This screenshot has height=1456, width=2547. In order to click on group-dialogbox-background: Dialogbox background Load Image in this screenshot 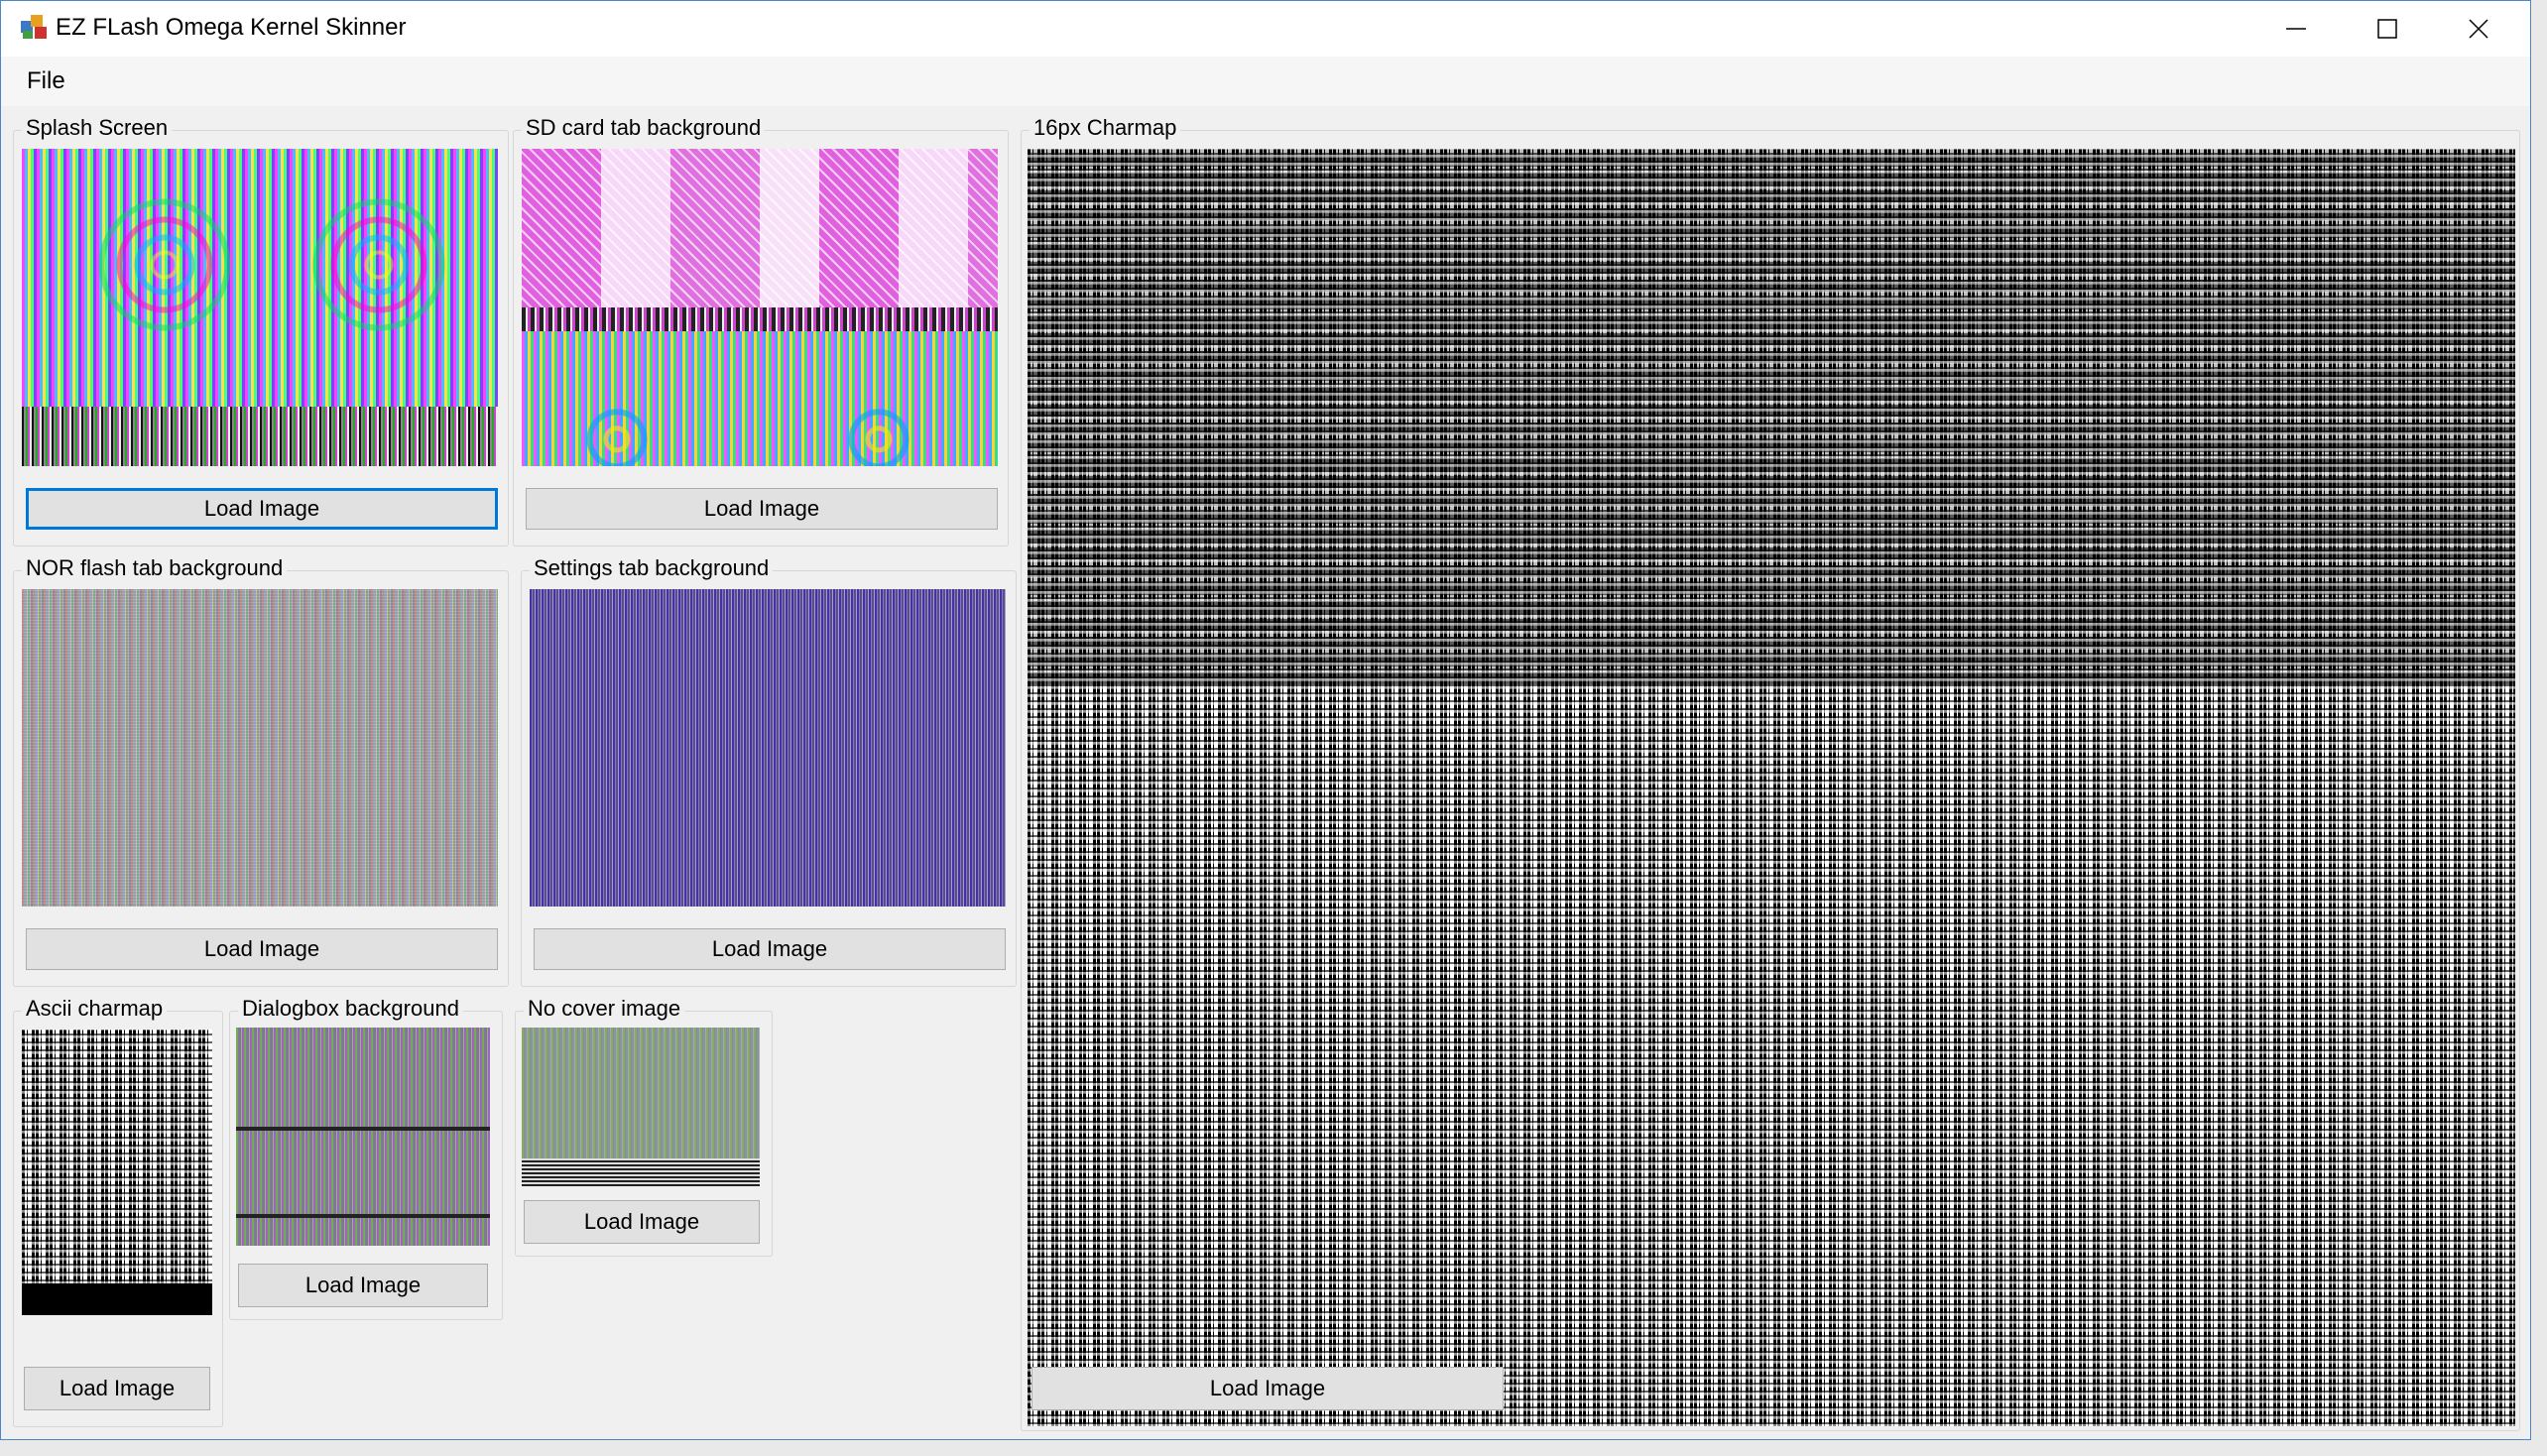, I will do `click(366, 1158)`.